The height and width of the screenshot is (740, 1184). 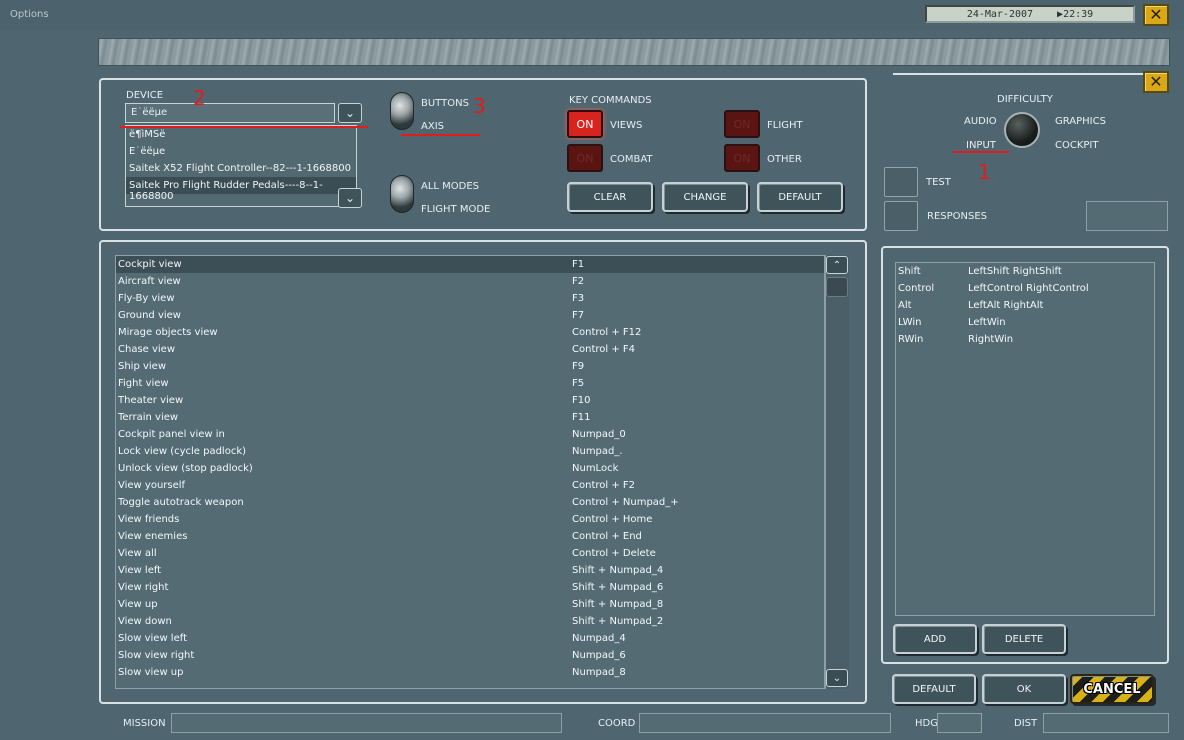 I want to click on list-item: LWin LeftWin, so click(x=1025, y=322).